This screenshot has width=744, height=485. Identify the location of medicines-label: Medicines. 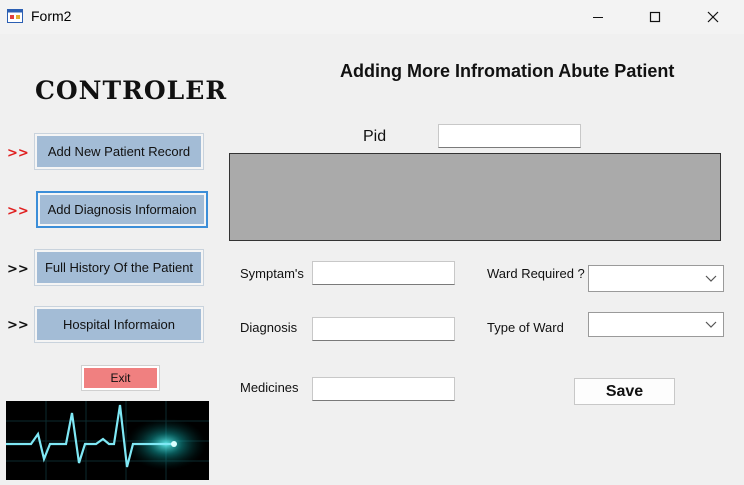
(269, 387).